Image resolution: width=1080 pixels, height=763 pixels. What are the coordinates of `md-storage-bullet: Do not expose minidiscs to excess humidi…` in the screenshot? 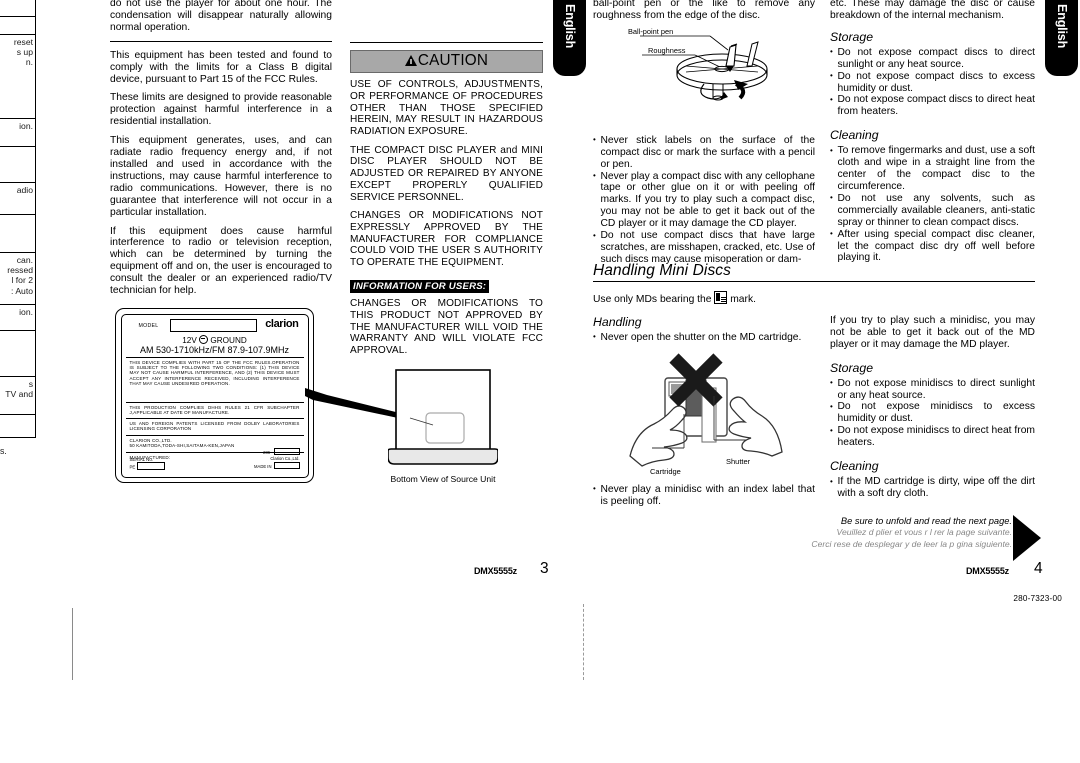 It's located at (932, 413).